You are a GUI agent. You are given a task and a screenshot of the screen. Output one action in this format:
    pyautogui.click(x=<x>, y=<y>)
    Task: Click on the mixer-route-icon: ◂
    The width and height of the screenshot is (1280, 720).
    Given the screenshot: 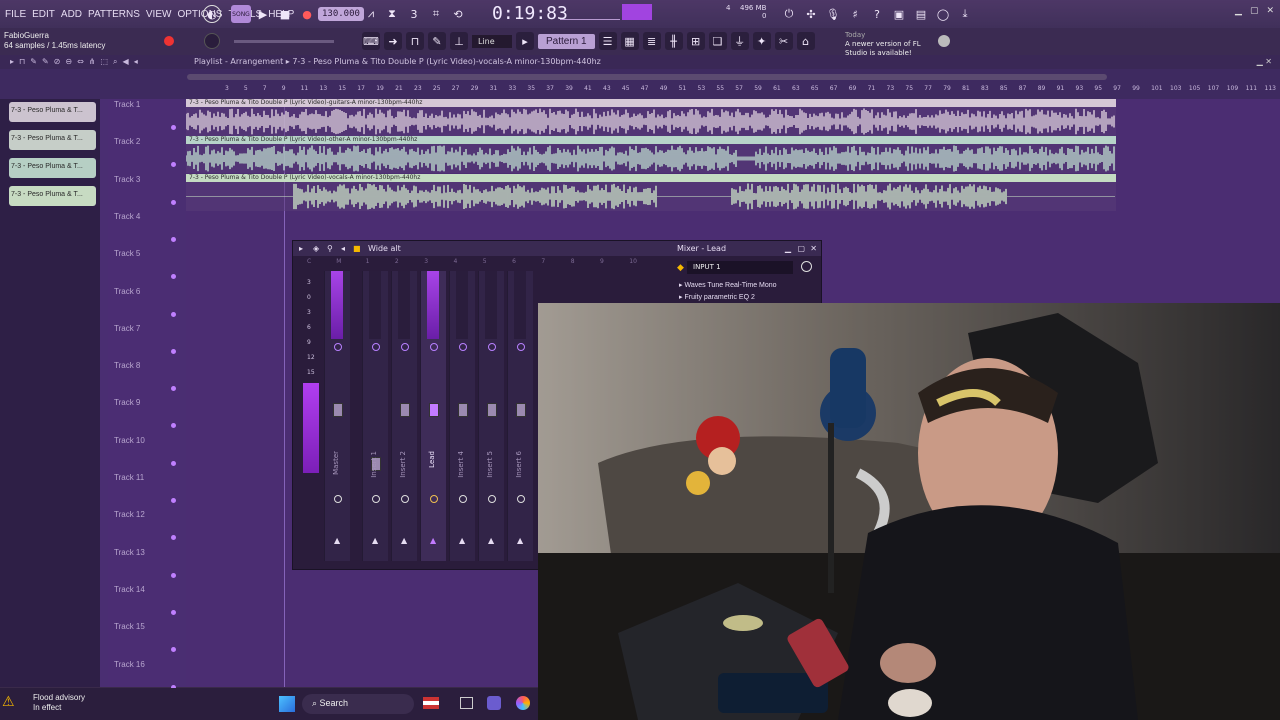 What is the action you would take?
    pyautogui.click(x=343, y=248)
    